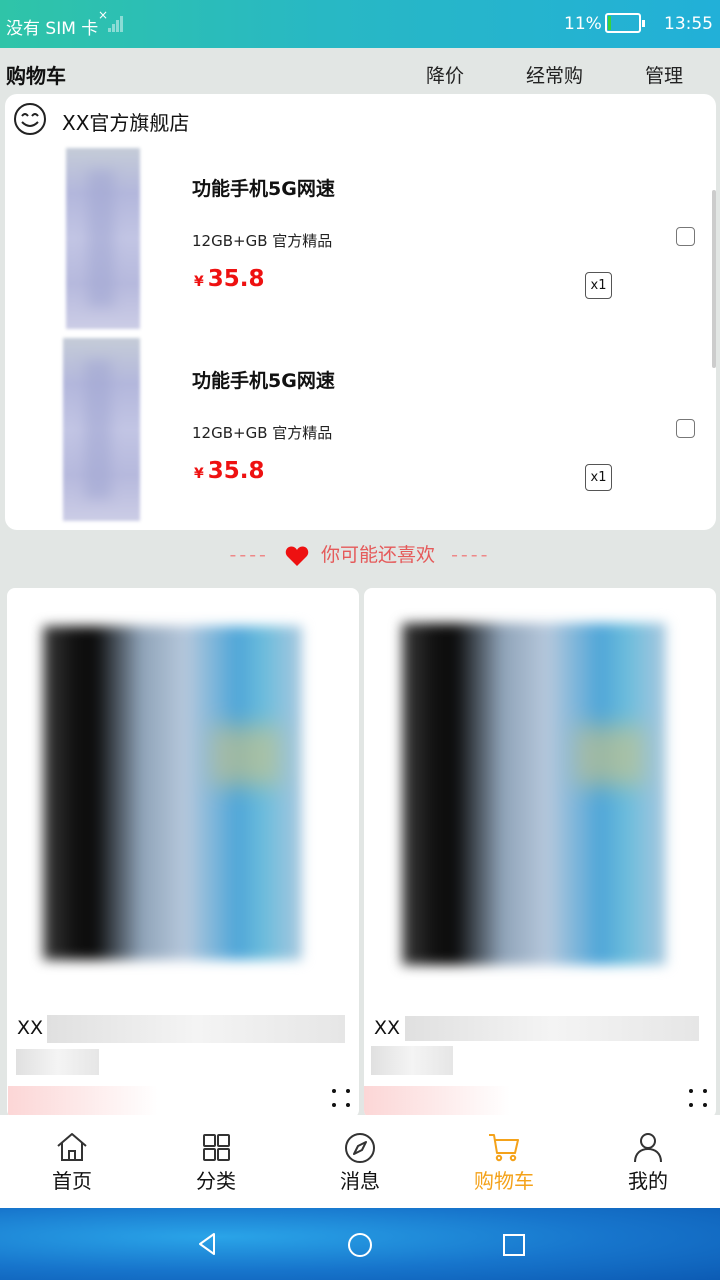 The height and width of the screenshot is (1280, 720). Describe the element at coordinates (216, 1161) in the screenshot. I see `tab-category: 分类` at that location.